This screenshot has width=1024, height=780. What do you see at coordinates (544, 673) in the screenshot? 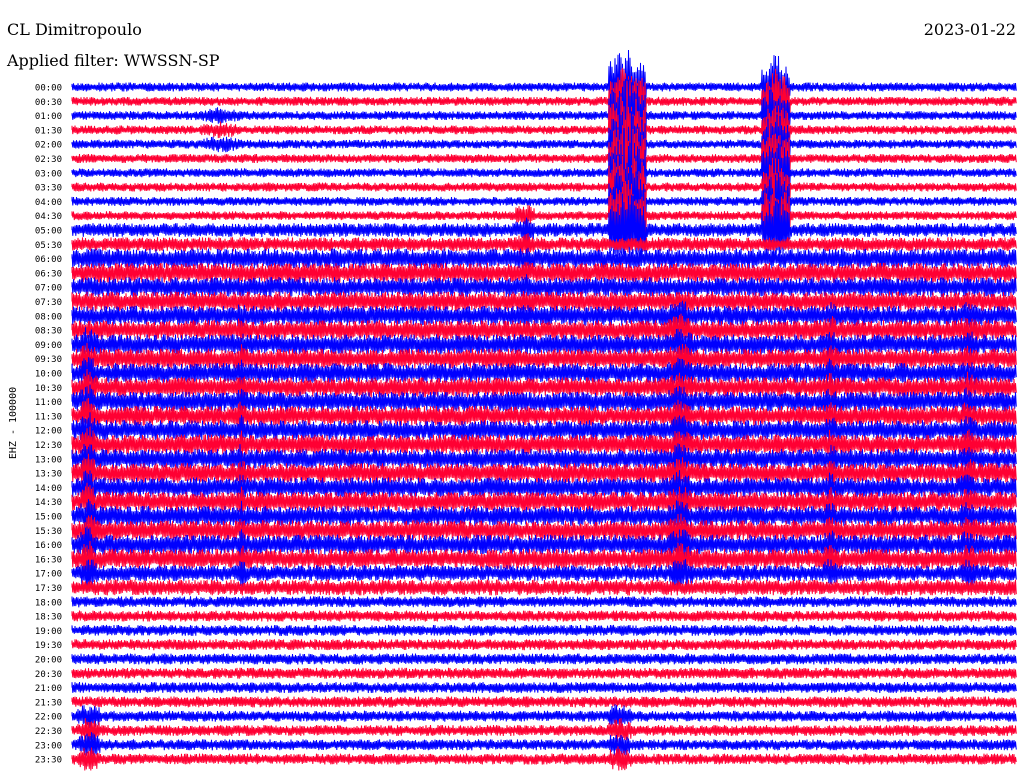
I see `trace-2030` at bounding box center [544, 673].